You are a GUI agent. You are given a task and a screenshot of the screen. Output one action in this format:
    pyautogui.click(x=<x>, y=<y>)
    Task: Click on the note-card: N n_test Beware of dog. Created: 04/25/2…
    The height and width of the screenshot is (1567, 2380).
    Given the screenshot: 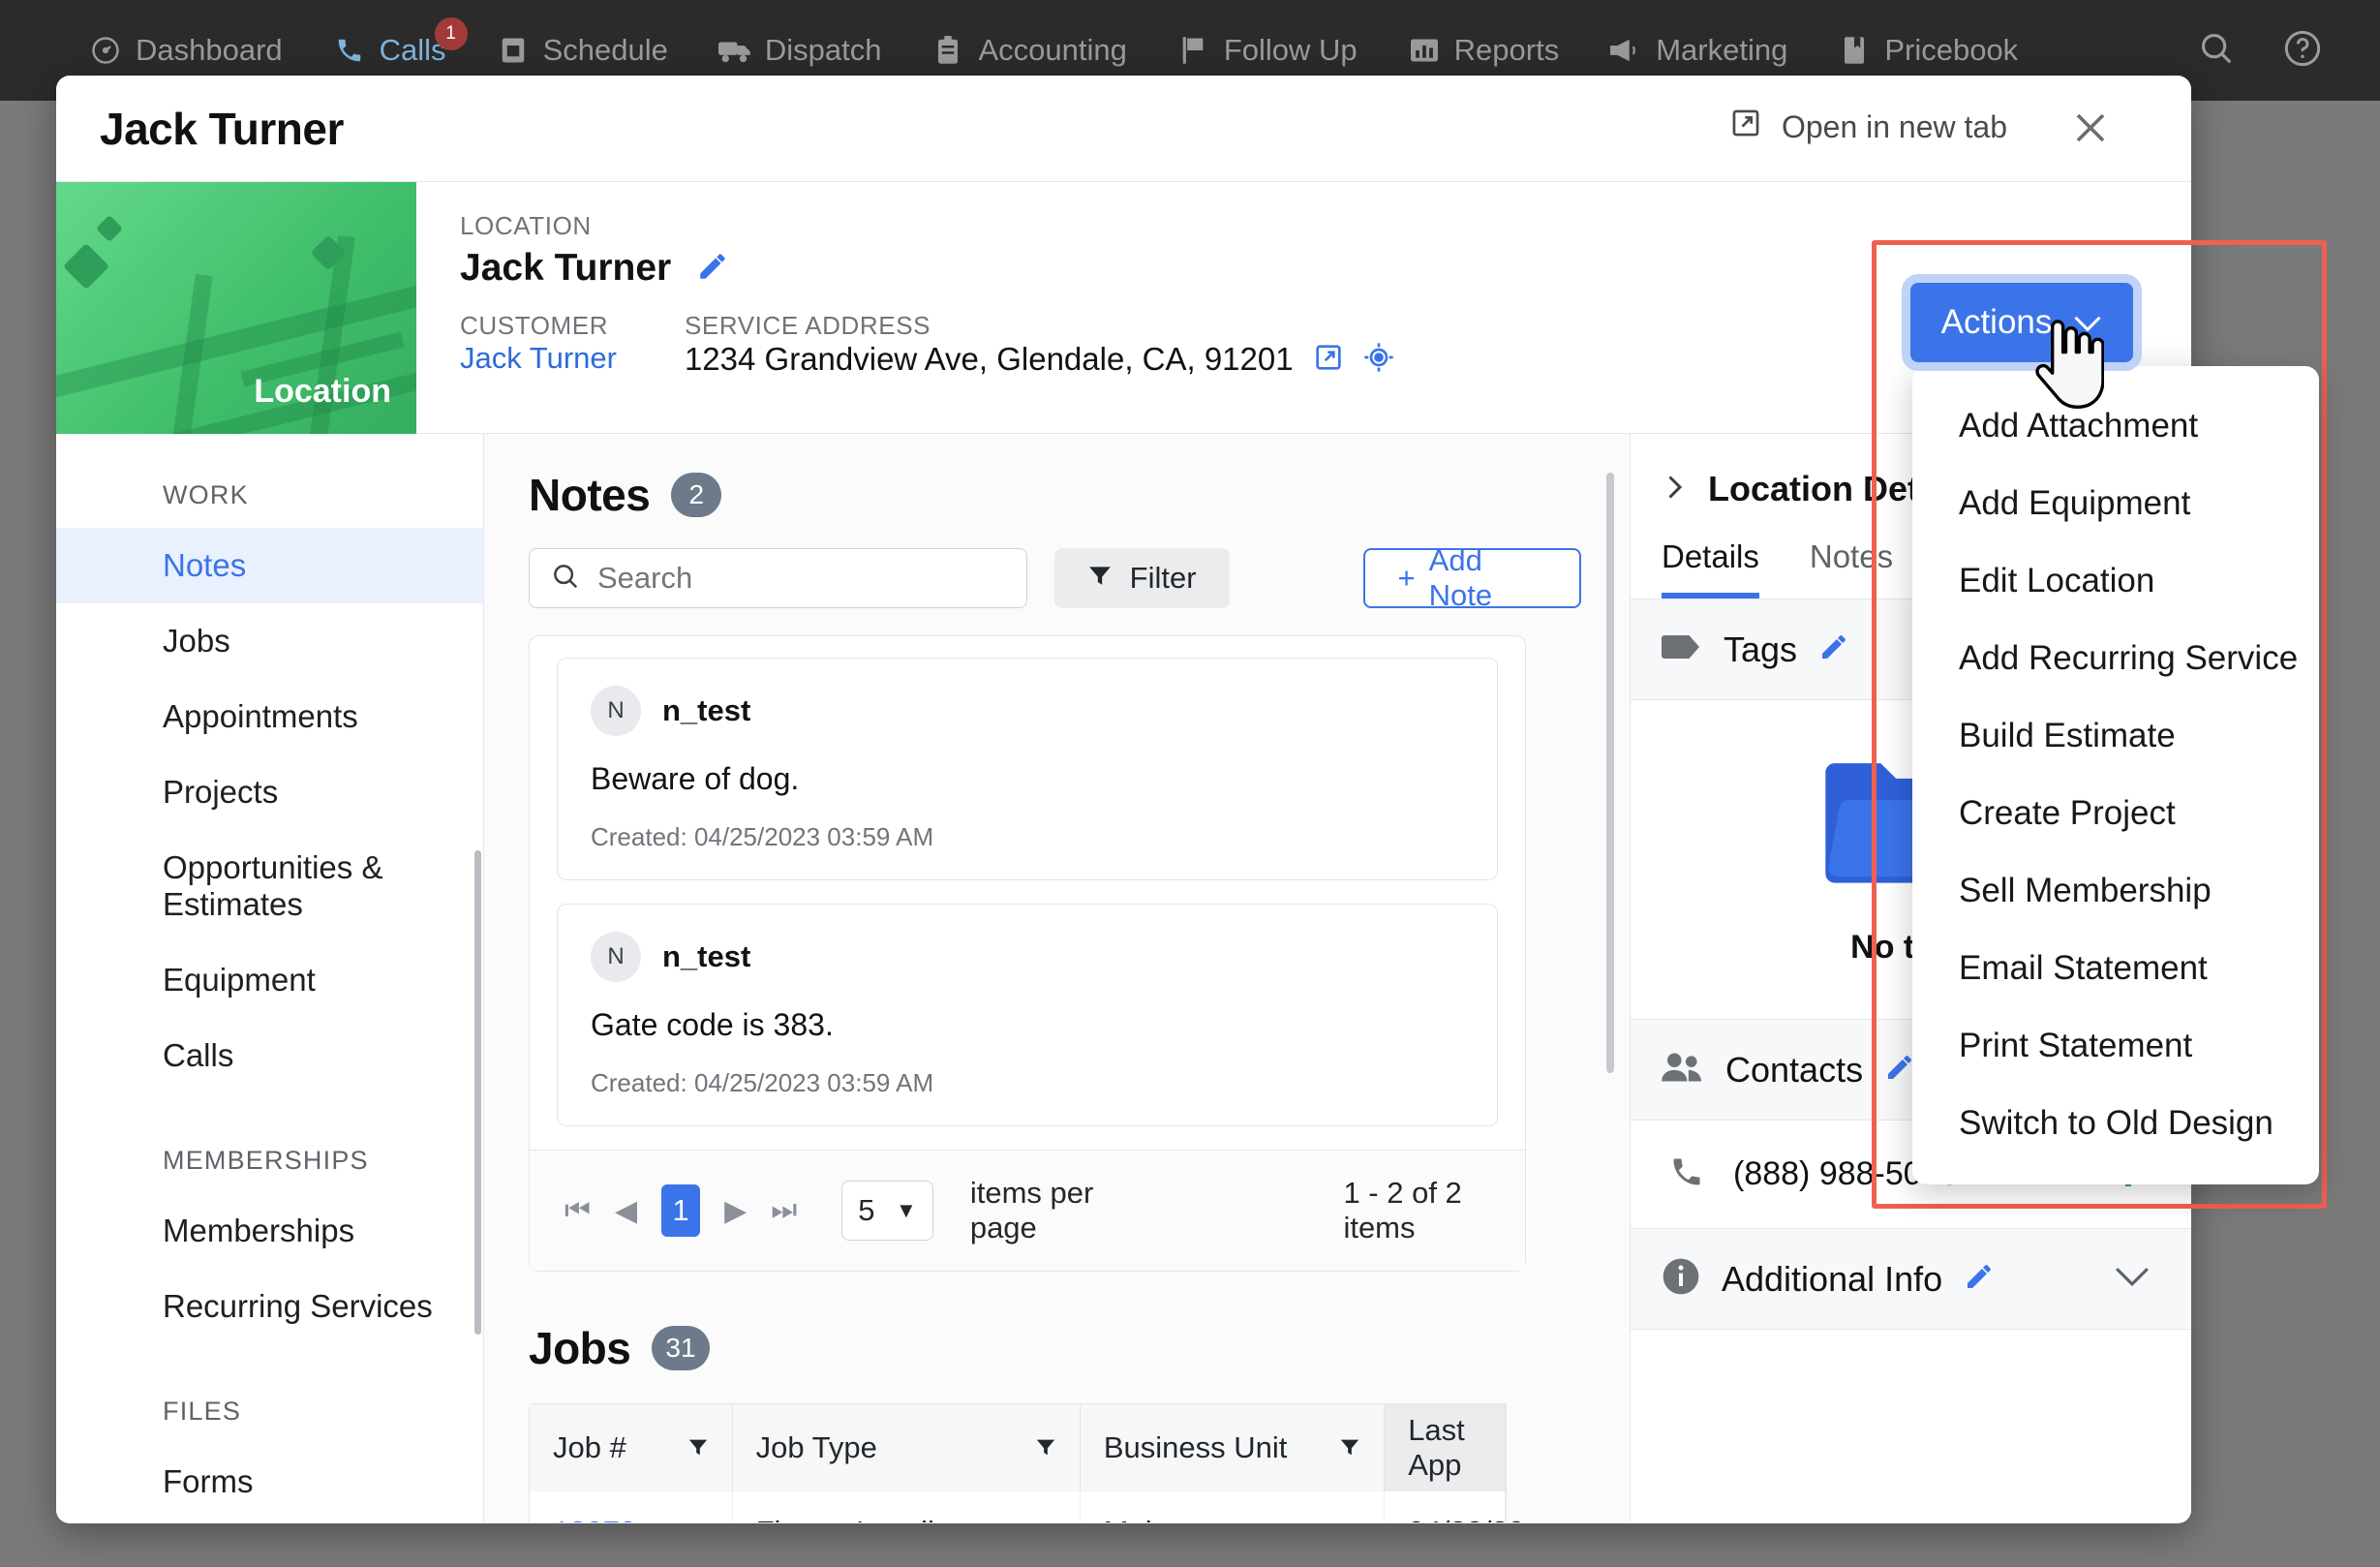 What is the action you would take?
    pyautogui.click(x=1027, y=769)
    